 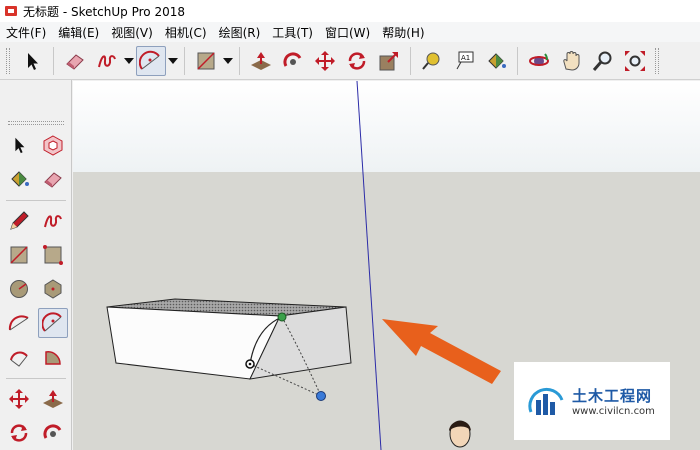 I want to click on text-tool-button: A1, so click(x=464, y=61).